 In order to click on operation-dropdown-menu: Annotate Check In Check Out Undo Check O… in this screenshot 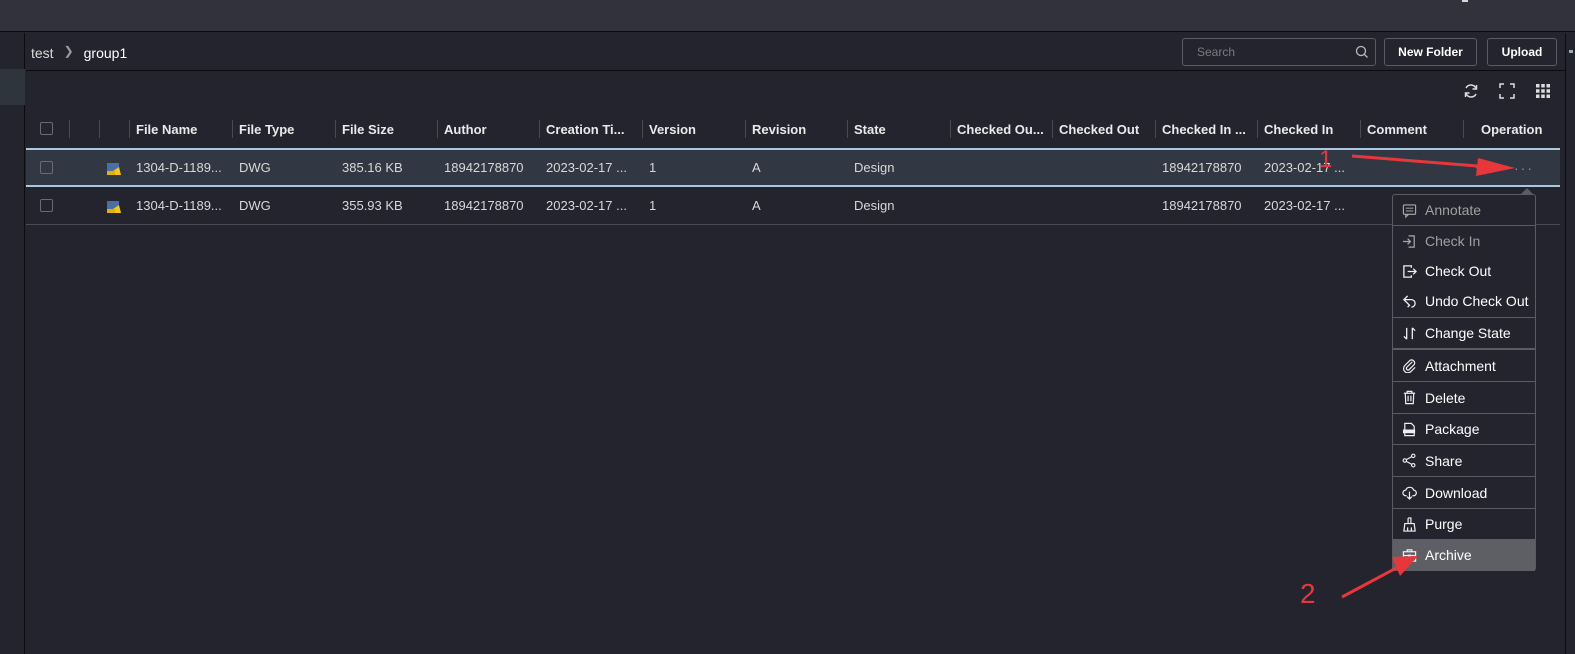, I will do `click(1464, 379)`.